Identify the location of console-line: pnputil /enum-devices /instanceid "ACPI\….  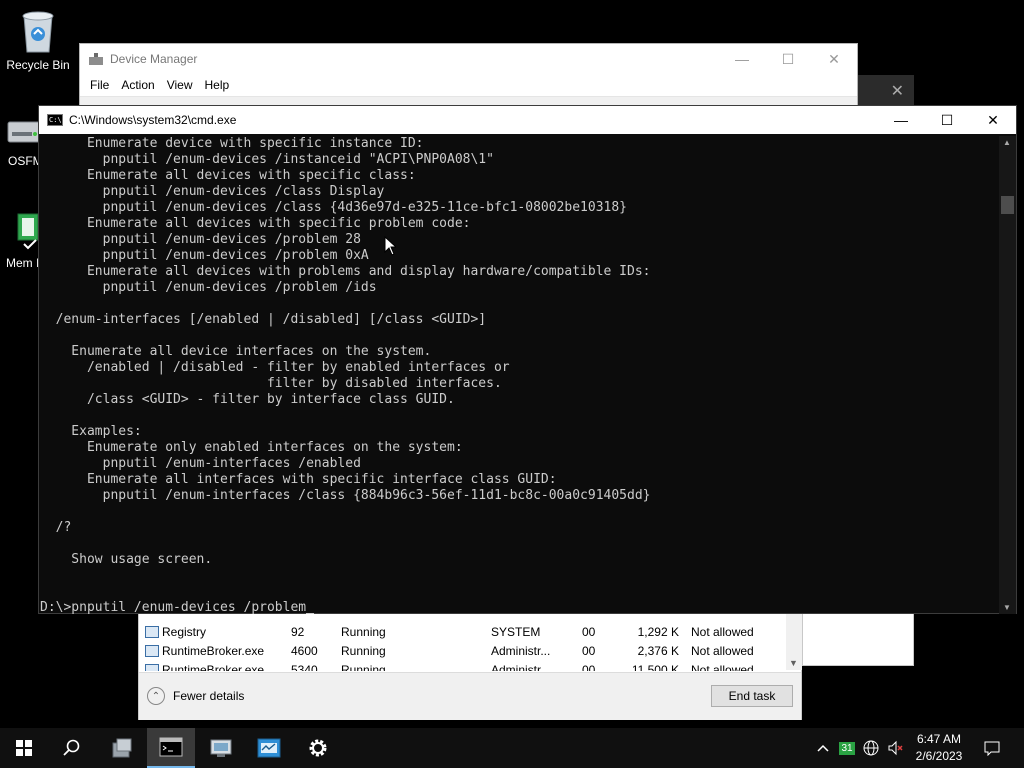
(267, 159).